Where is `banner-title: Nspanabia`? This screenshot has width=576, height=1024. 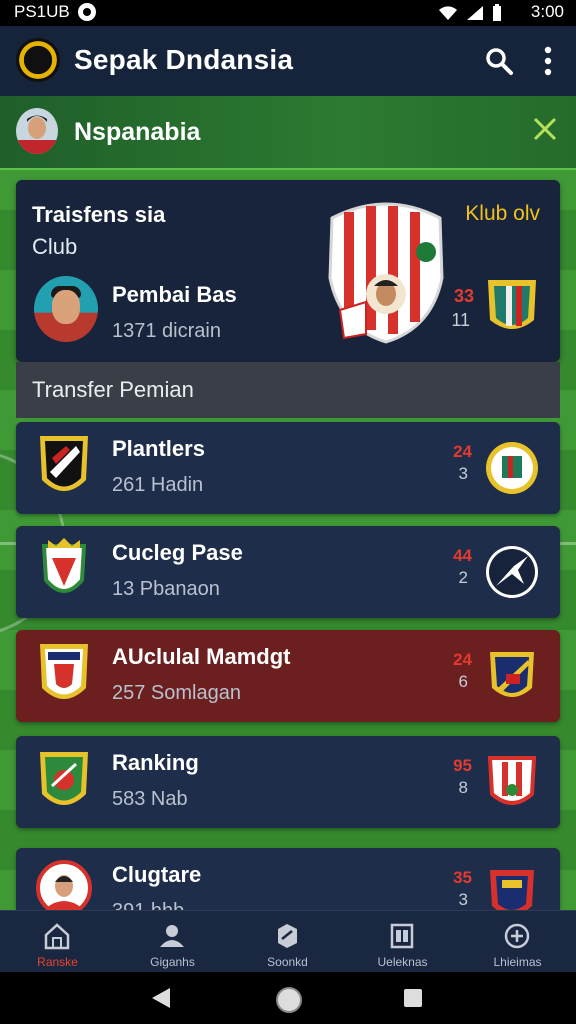 banner-title: Nspanabia is located at coordinates (137, 132).